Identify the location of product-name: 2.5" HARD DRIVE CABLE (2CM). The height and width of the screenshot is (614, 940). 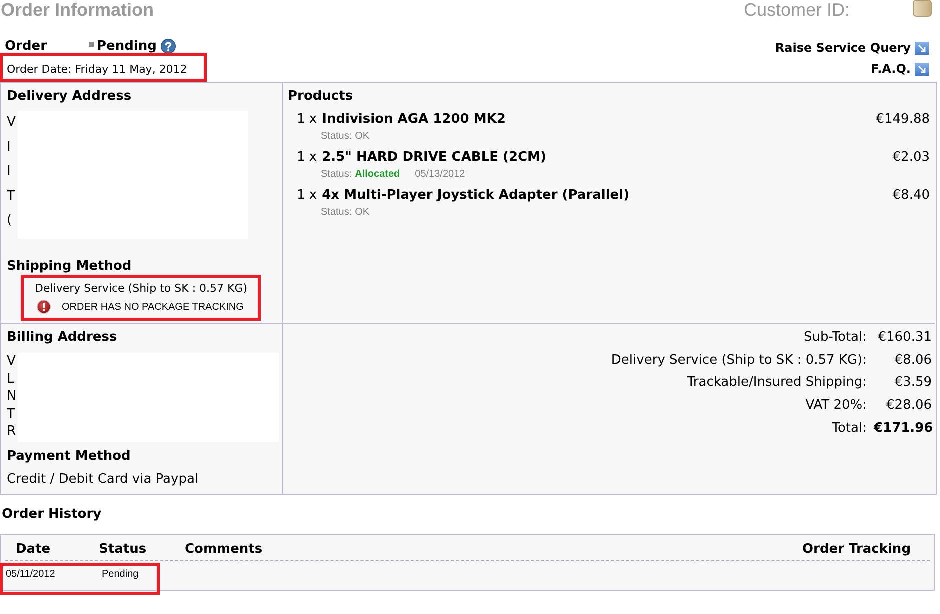
(435, 157).